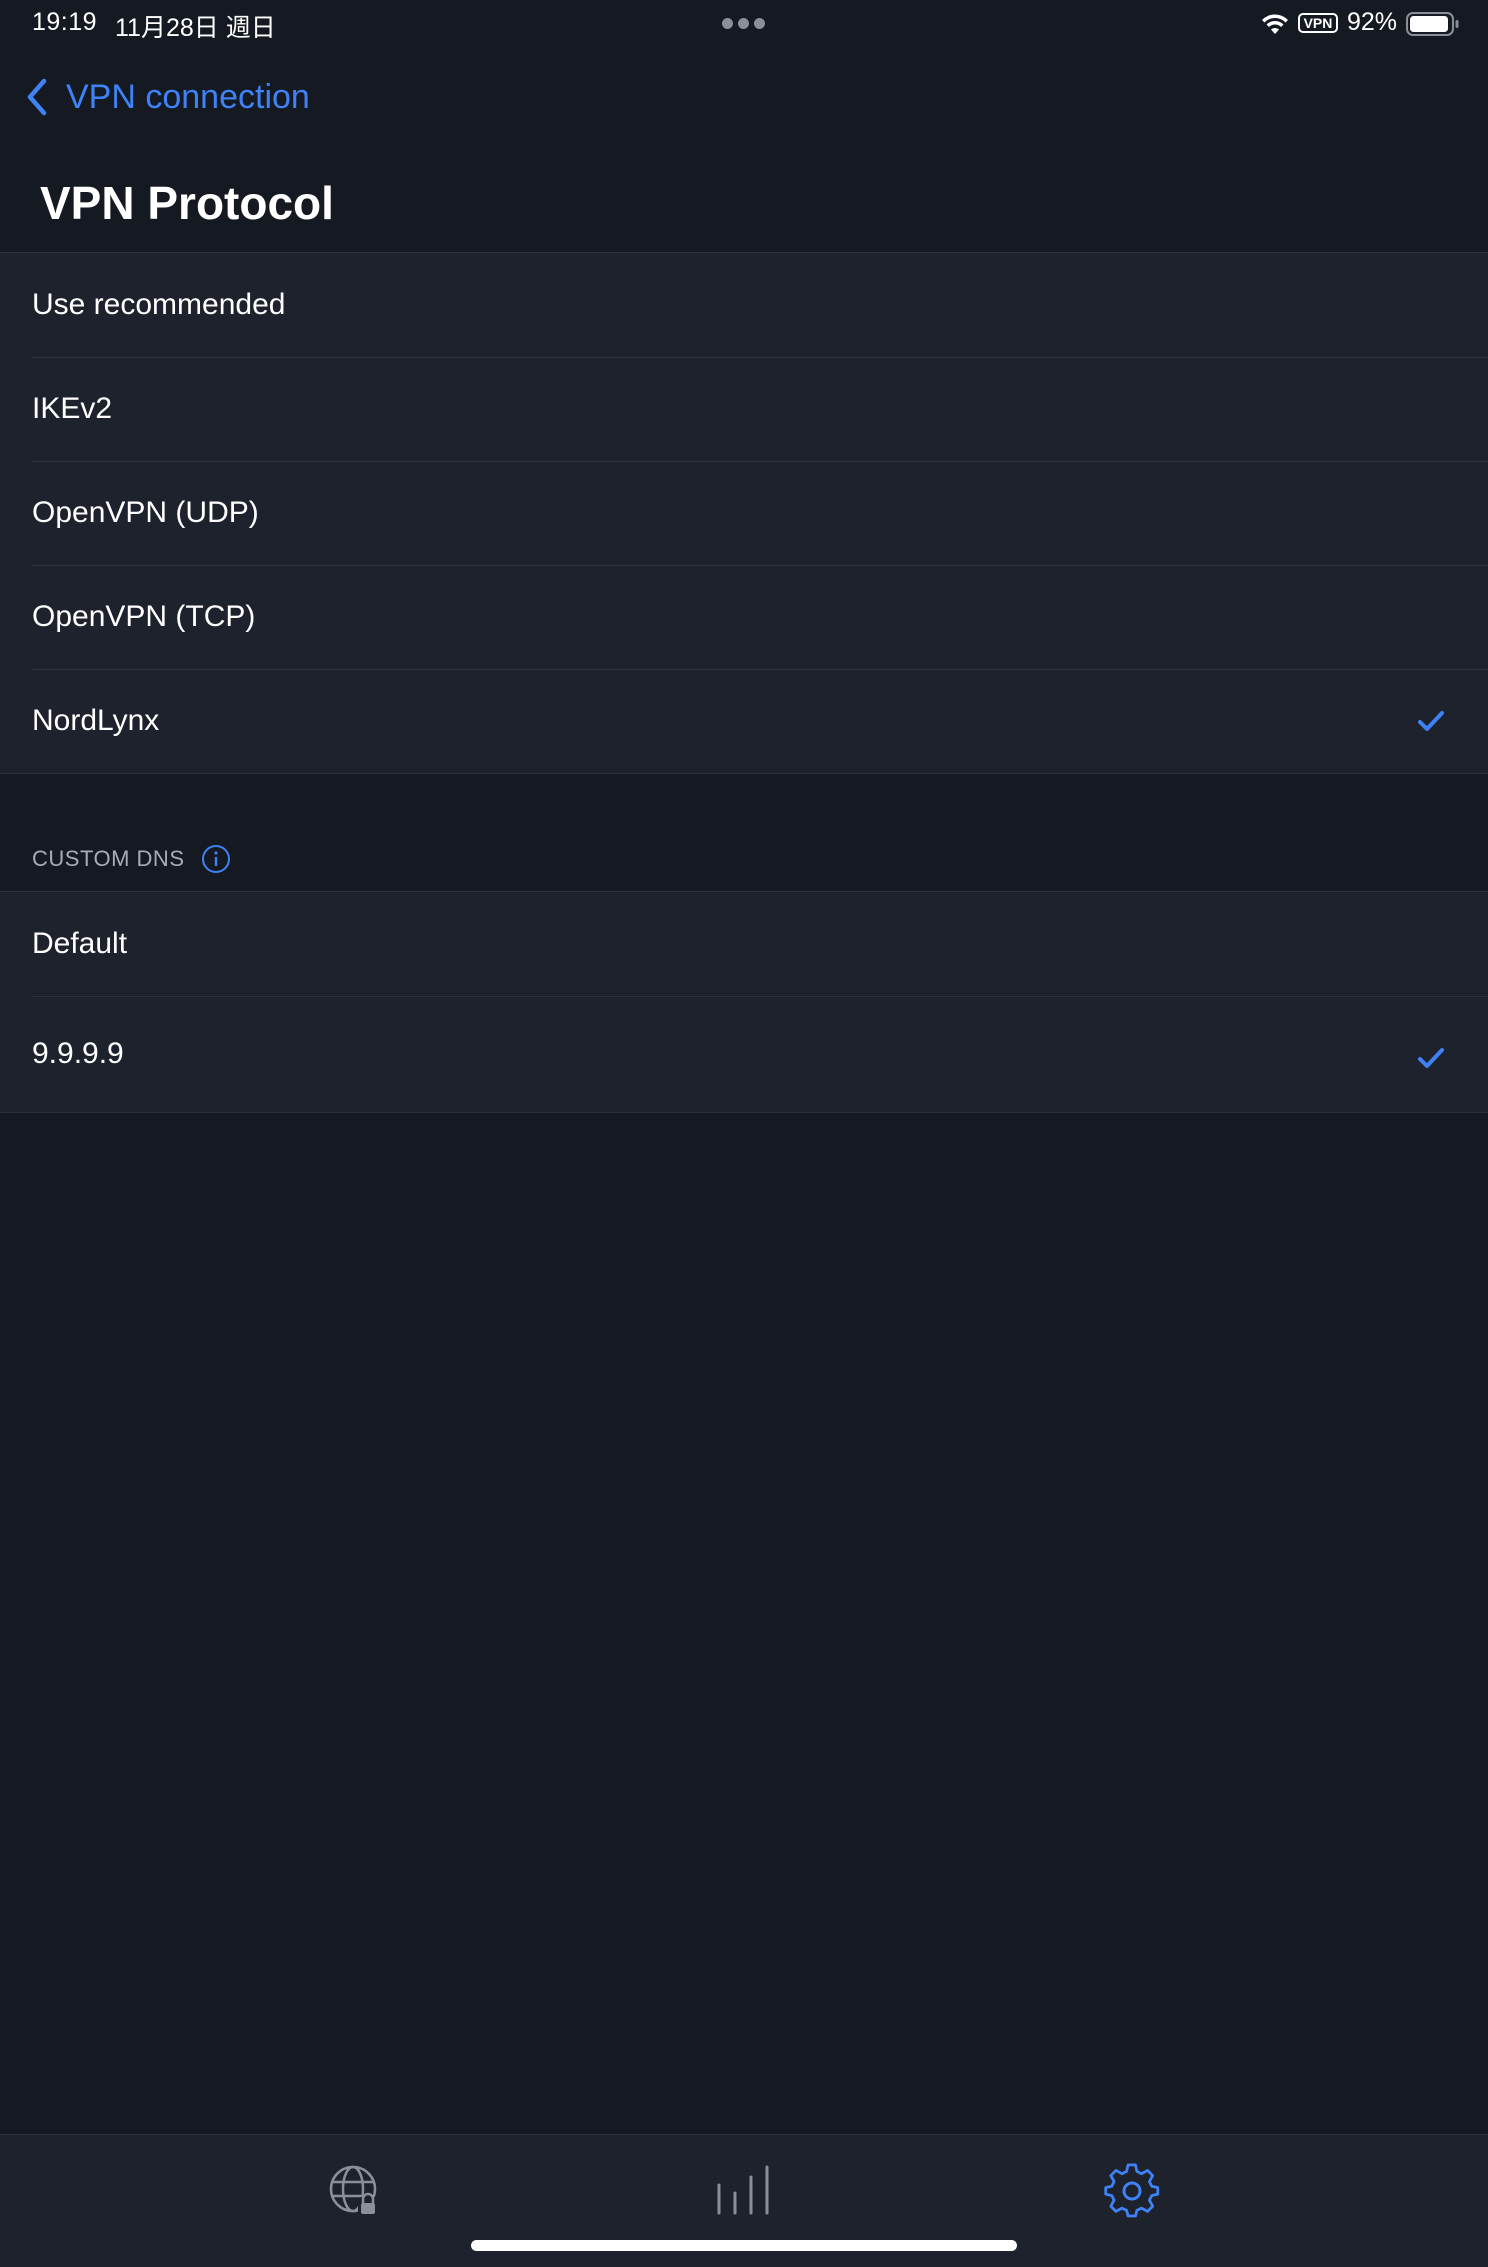 The height and width of the screenshot is (2267, 1488). Describe the element at coordinates (744, 409) in the screenshot. I see `protocol-option-ikev2: IKEv2` at that location.